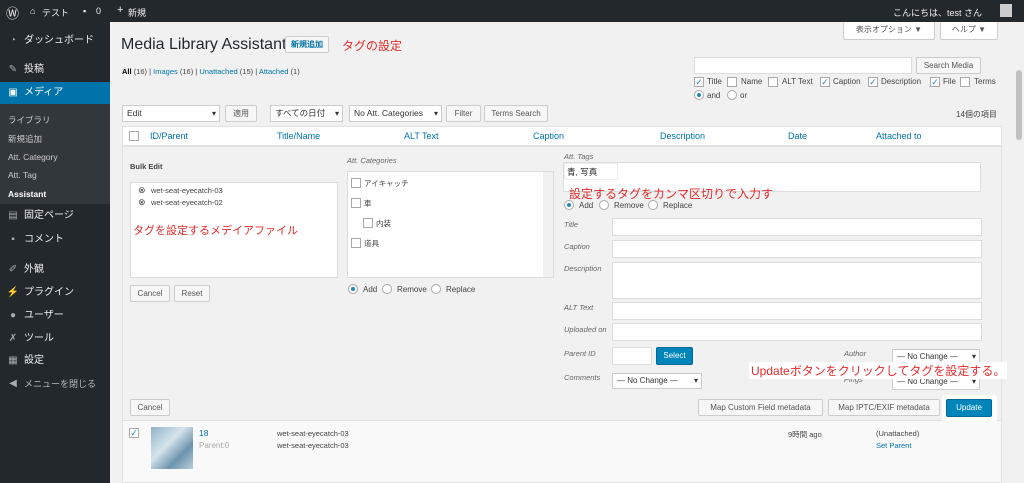 This screenshot has height=483, width=1024. I want to click on set-parent-link: Set Parent, so click(893, 445).